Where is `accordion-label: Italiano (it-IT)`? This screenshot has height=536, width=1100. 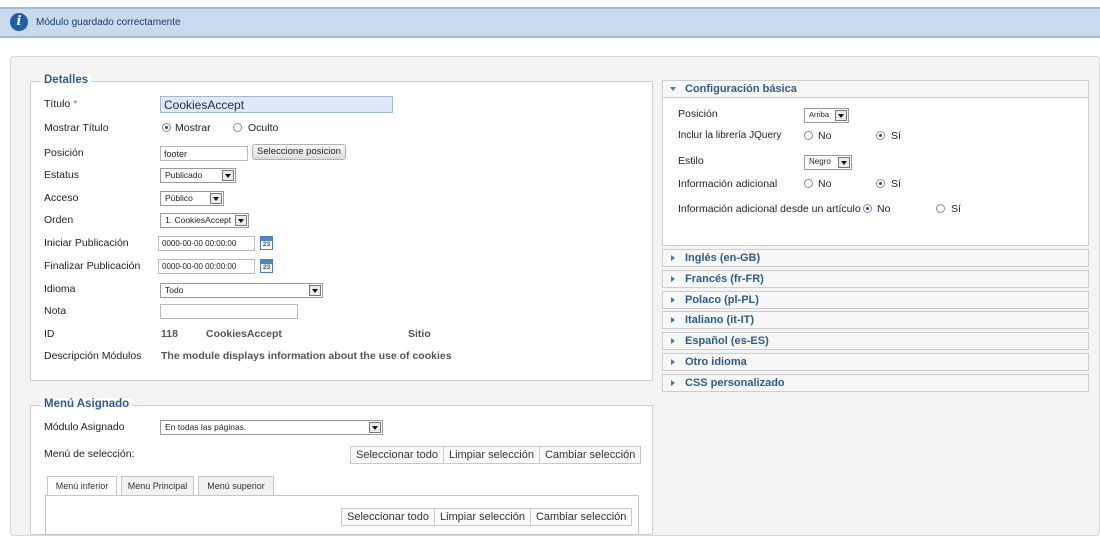 accordion-label: Italiano (it-IT) is located at coordinates (720, 320).